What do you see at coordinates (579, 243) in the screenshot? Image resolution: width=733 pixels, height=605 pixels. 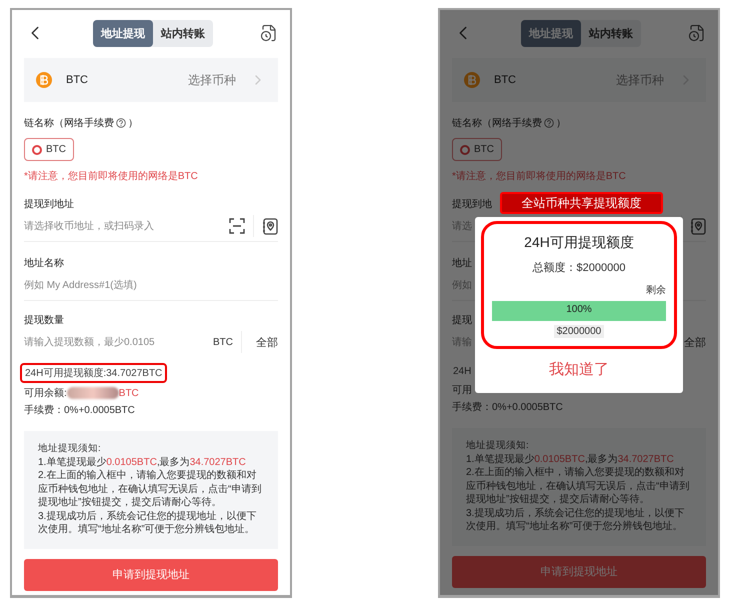 I see `dialog-title: 24H可用提现额度` at bounding box center [579, 243].